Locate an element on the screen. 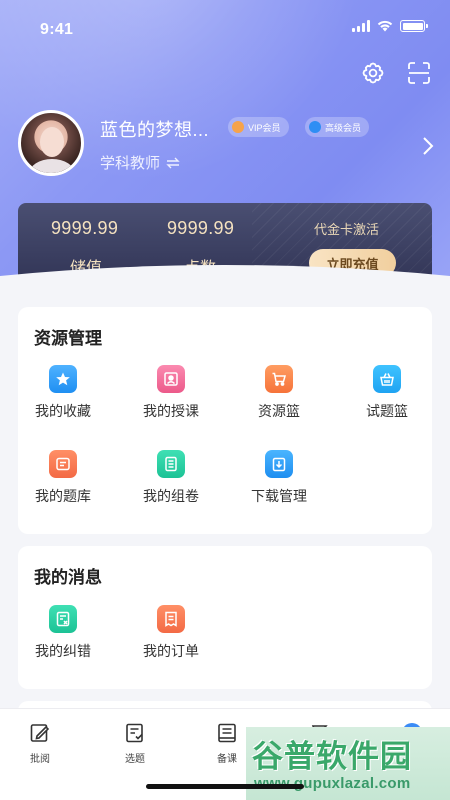 The width and height of the screenshot is (450, 800). grid-item-resource-basket: 资源篮 is located at coordinates (279, 393).